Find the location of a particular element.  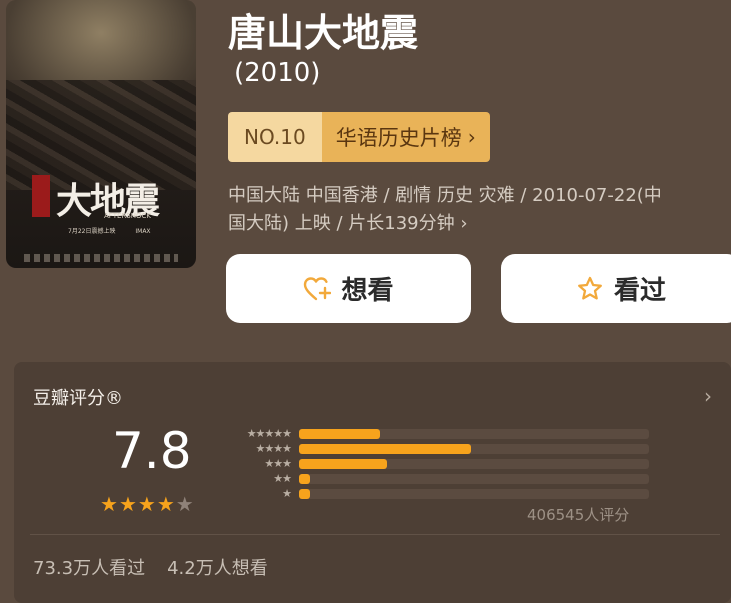

rank-list-name: 华语历史片榜 is located at coordinates (398, 138).